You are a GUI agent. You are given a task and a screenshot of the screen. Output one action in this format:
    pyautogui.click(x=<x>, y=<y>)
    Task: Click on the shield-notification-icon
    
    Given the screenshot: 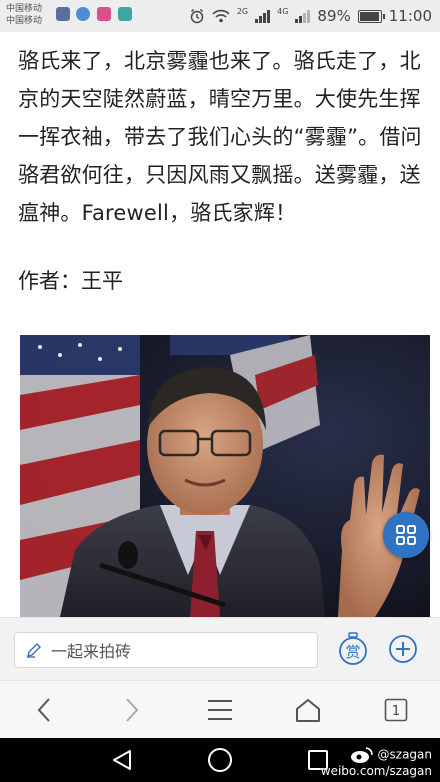 What is the action you would take?
    pyautogui.click(x=125, y=14)
    